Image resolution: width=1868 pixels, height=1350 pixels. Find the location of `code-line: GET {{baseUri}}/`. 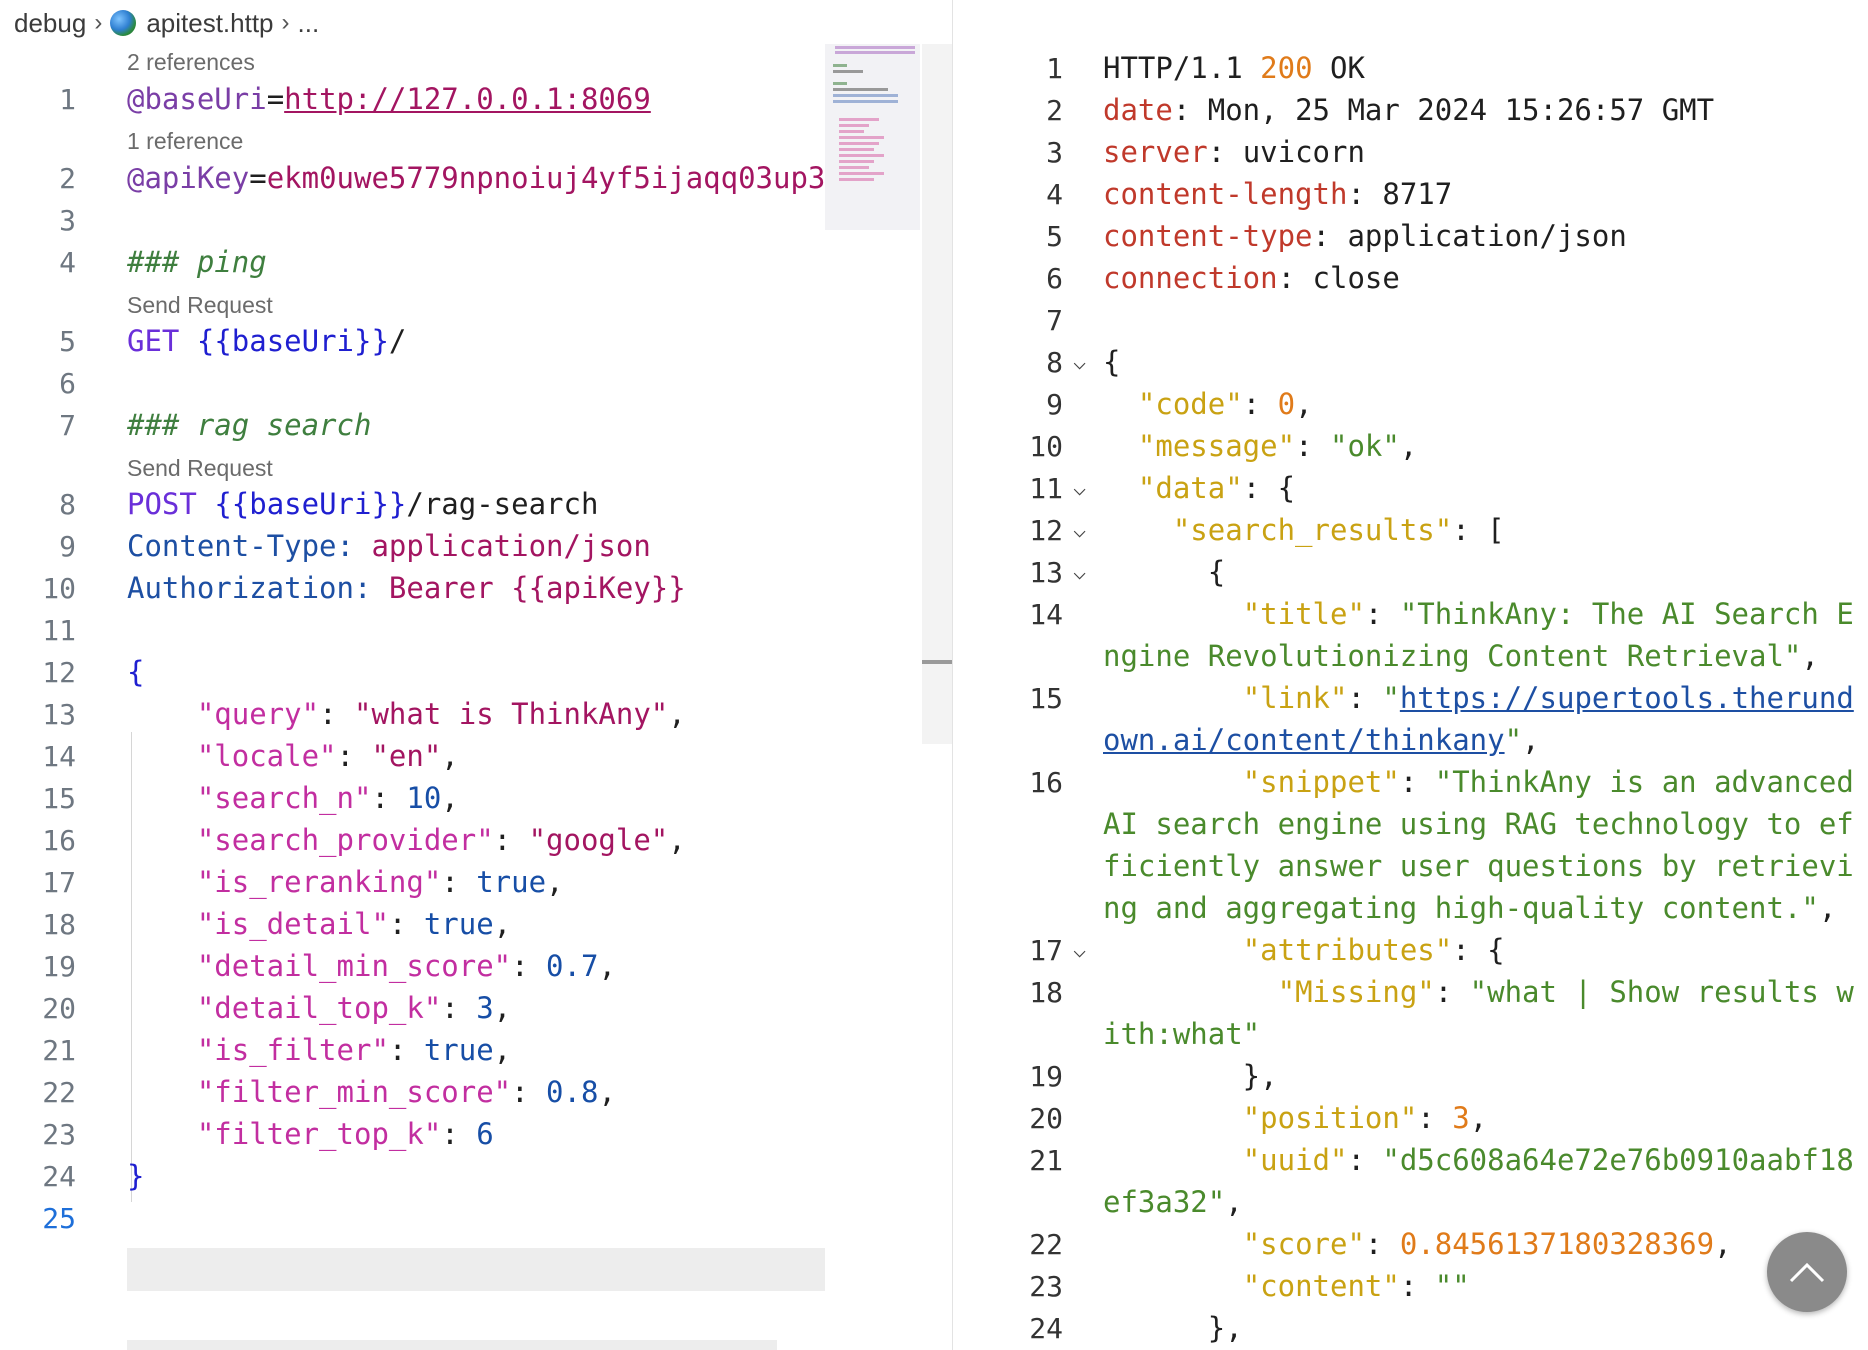

code-line: GET {{baseUri}}/ is located at coordinates (267, 341).